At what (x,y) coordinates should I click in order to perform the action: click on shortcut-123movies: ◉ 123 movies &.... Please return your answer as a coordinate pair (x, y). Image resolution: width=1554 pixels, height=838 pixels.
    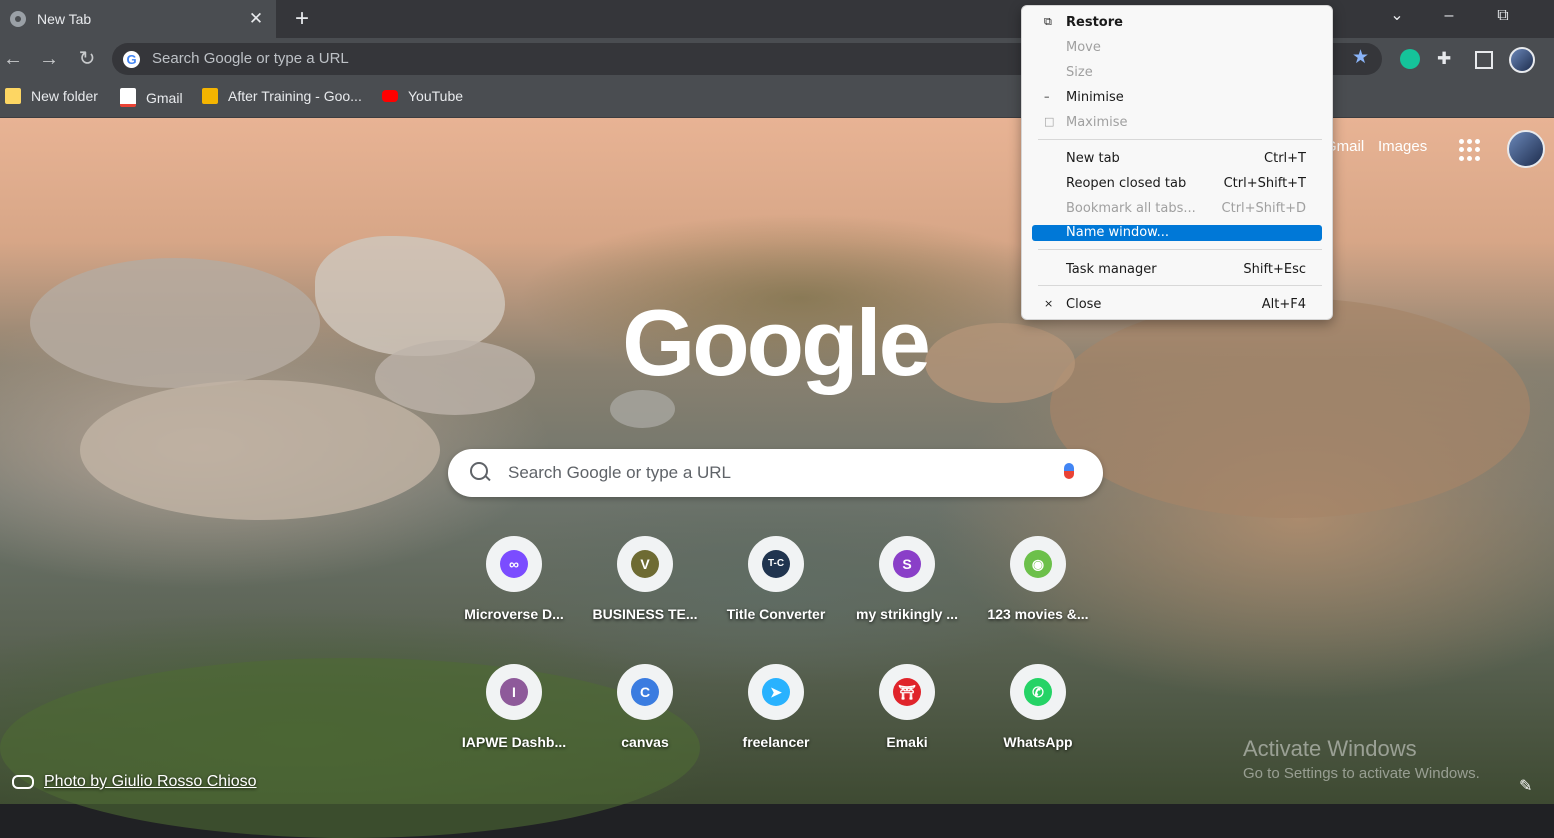
    Looking at the image, I should click on (1038, 579).